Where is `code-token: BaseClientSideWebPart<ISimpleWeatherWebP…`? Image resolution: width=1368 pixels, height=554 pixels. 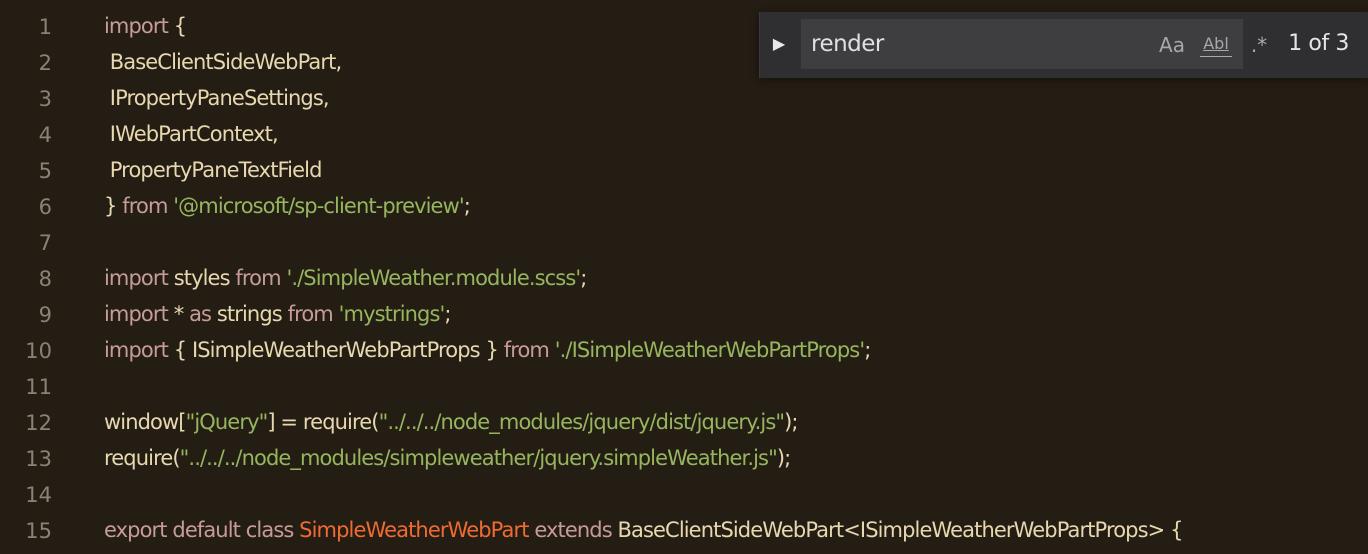 code-token: BaseClientSideWebPart<ISimpleWeatherWebP… is located at coordinates (900, 530).